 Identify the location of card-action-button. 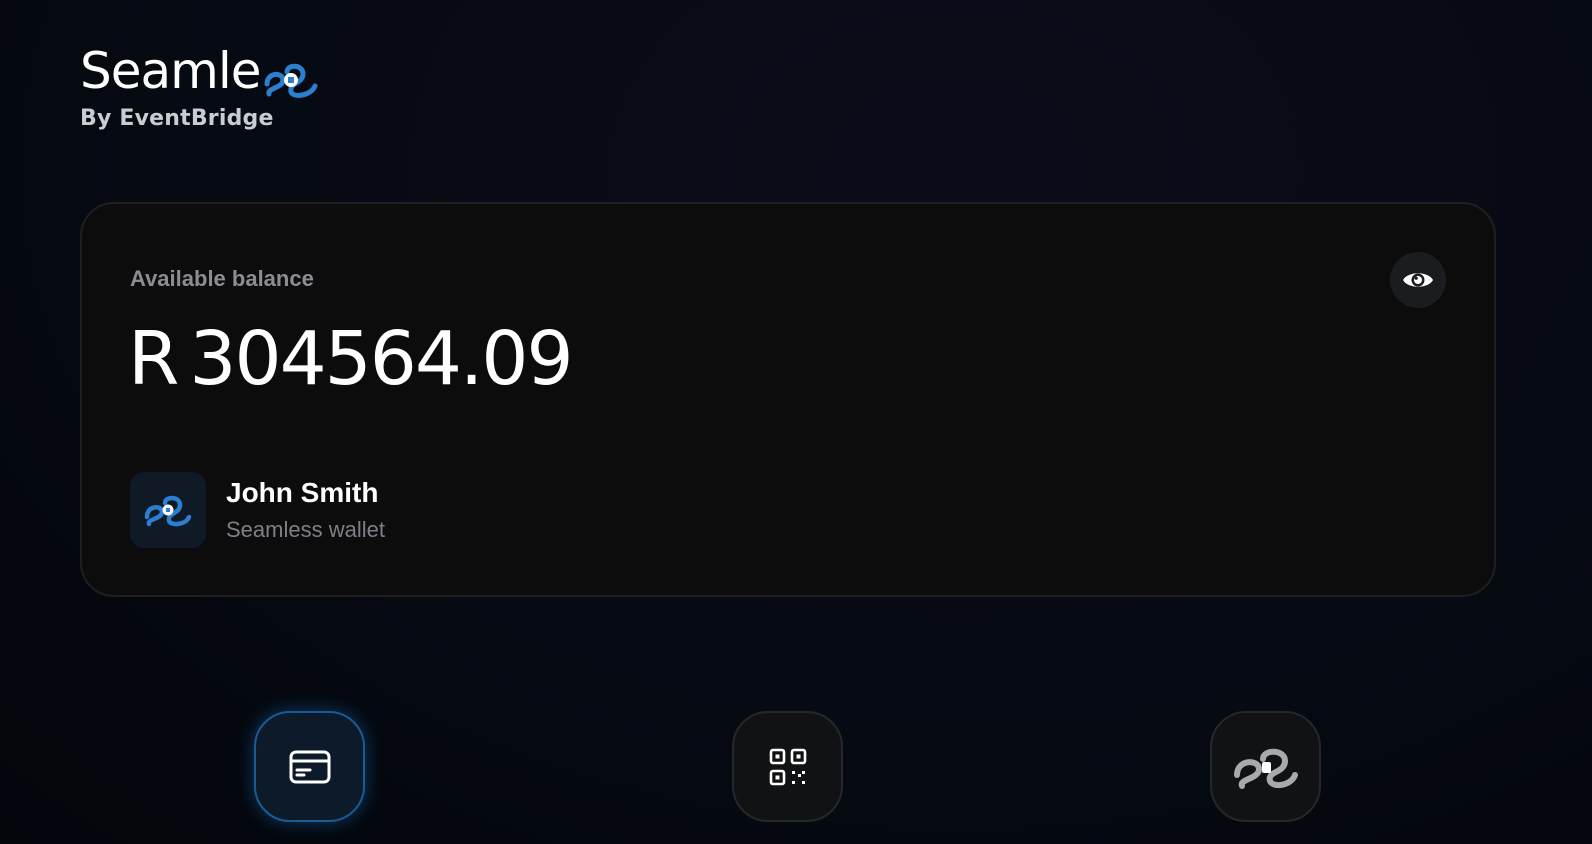
(309, 766).